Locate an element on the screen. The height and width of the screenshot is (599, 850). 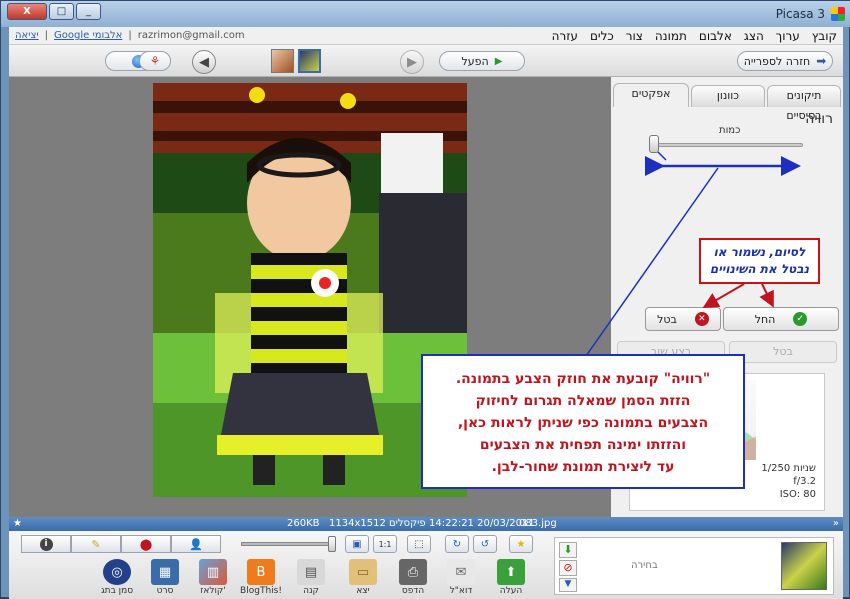
shutter-speed: 1/250 שניות is located at coordinates (788, 468).